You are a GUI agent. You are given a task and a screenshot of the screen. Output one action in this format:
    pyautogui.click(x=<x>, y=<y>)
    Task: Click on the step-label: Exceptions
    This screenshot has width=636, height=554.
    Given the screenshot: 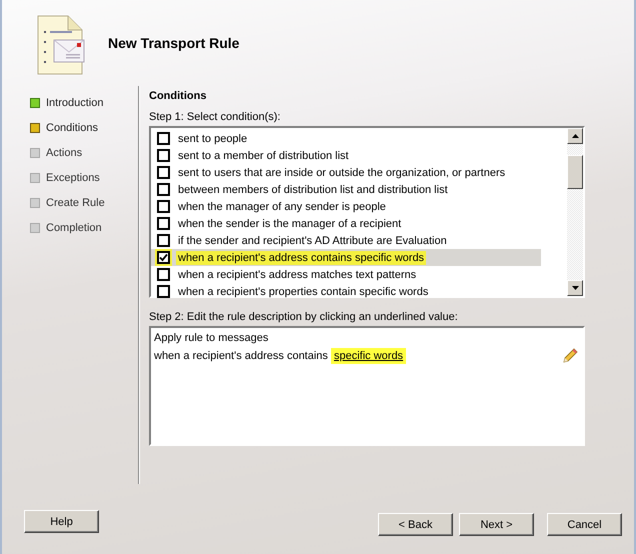 What is the action you would take?
    pyautogui.click(x=73, y=178)
    